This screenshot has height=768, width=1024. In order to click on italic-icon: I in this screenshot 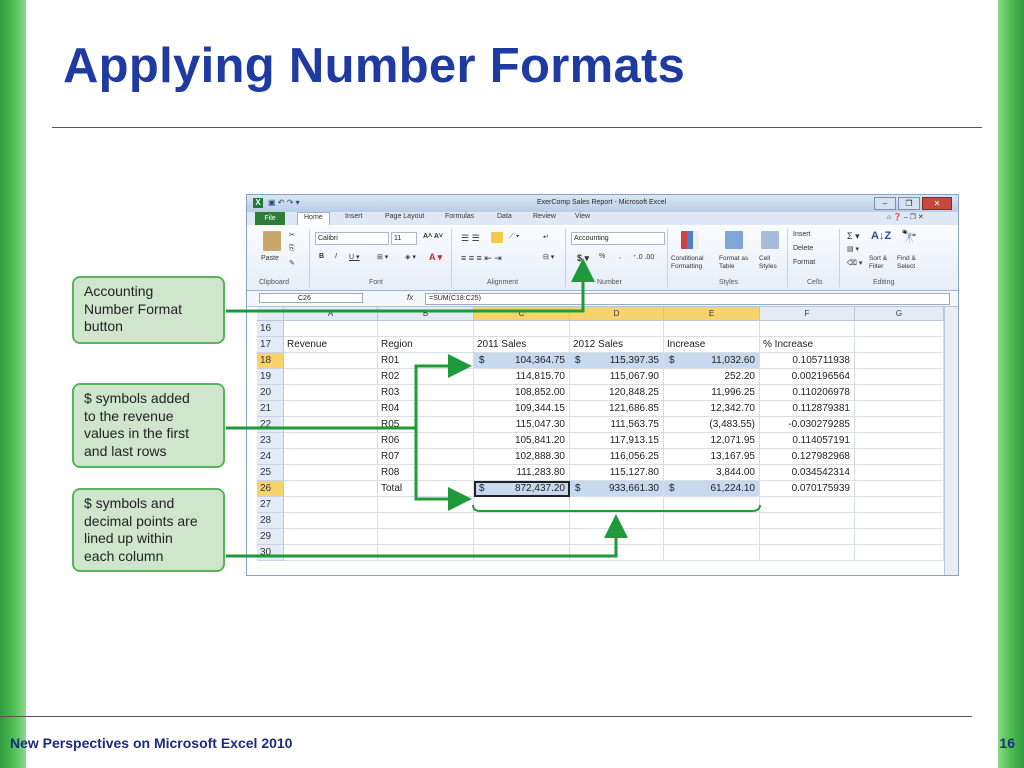, I will do `click(336, 256)`.